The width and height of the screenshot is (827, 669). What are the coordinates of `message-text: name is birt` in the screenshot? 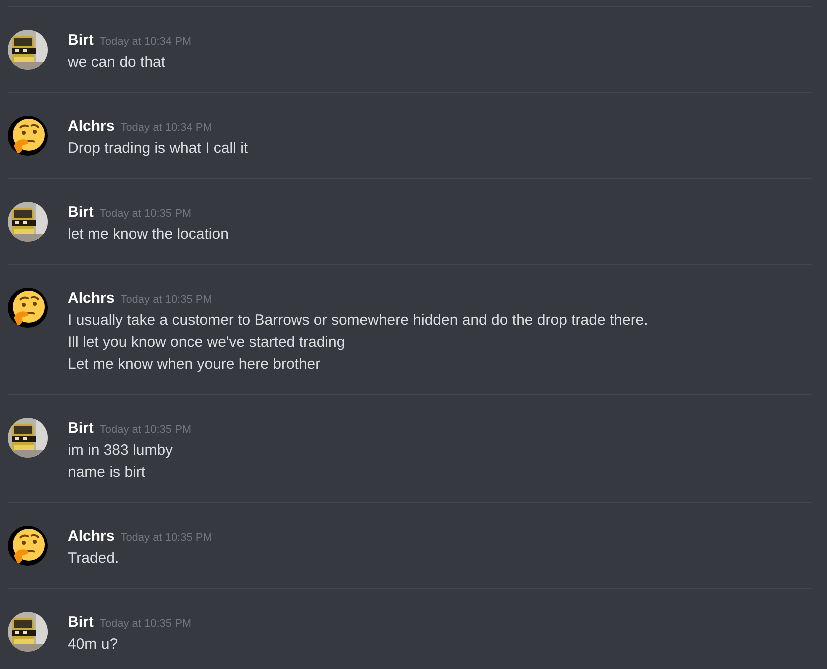 It's located at (107, 473).